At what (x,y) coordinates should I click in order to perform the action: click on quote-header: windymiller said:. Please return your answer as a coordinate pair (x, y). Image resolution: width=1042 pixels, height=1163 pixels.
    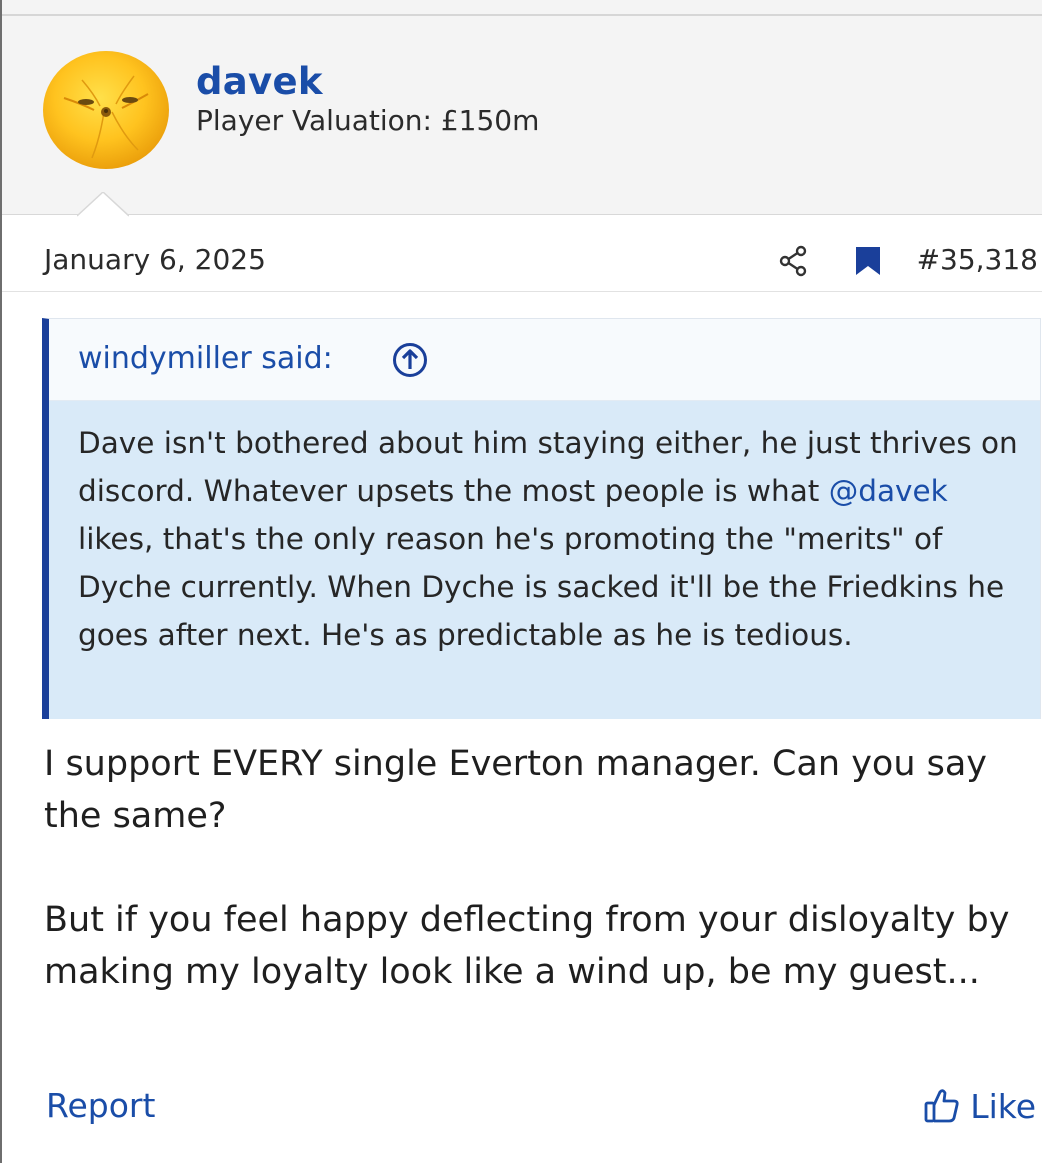
    Looking at the image, I should click on (544, 360).